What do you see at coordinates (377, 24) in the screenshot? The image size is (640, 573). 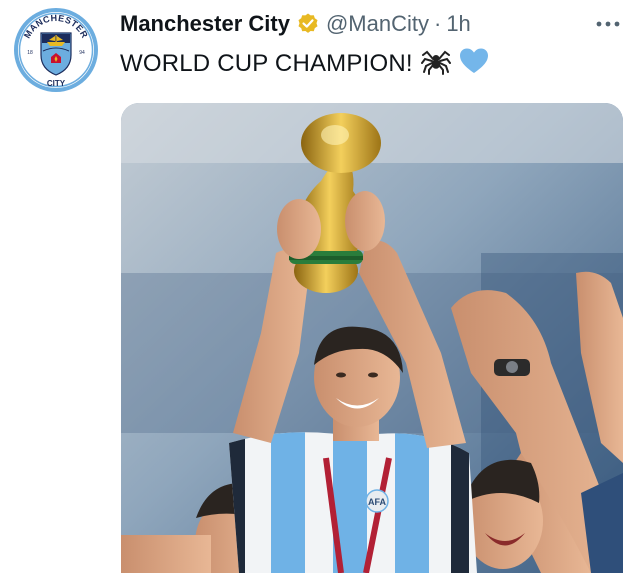 I see `user-handle: @ManCity` at bounding box center [377, 24].